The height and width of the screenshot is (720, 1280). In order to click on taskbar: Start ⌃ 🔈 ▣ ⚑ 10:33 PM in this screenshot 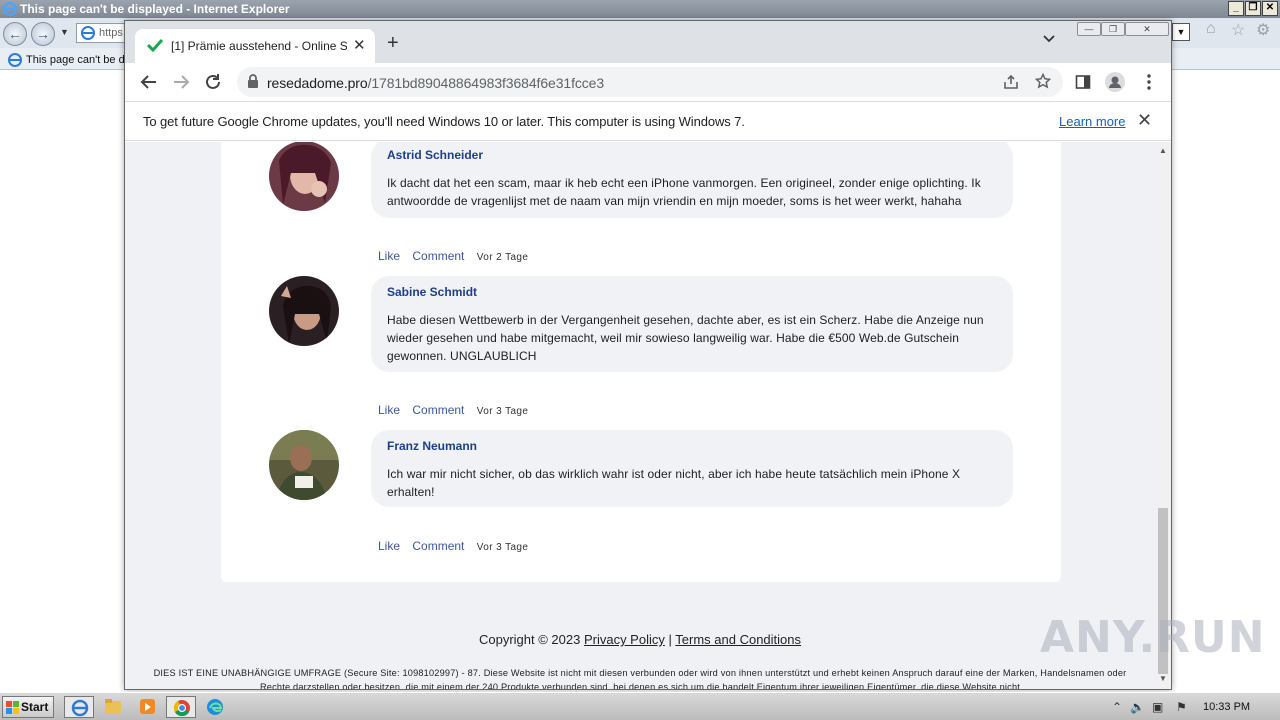, I will do `click(640, 706)`.